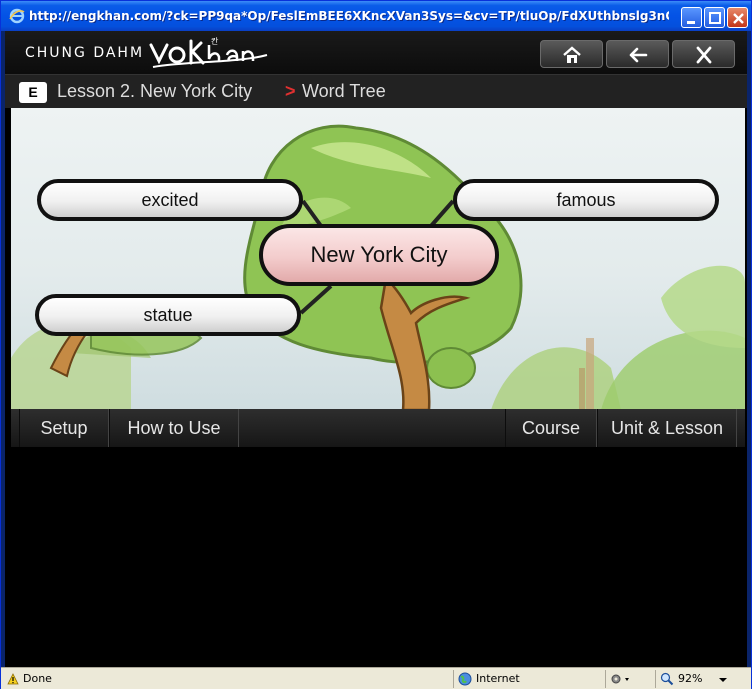 This screenshot has width=752, height=689. What do you see at coordinates (168, 315) in the screenshot?
I see `word-statue: statue` at bounding box center [168, 315].